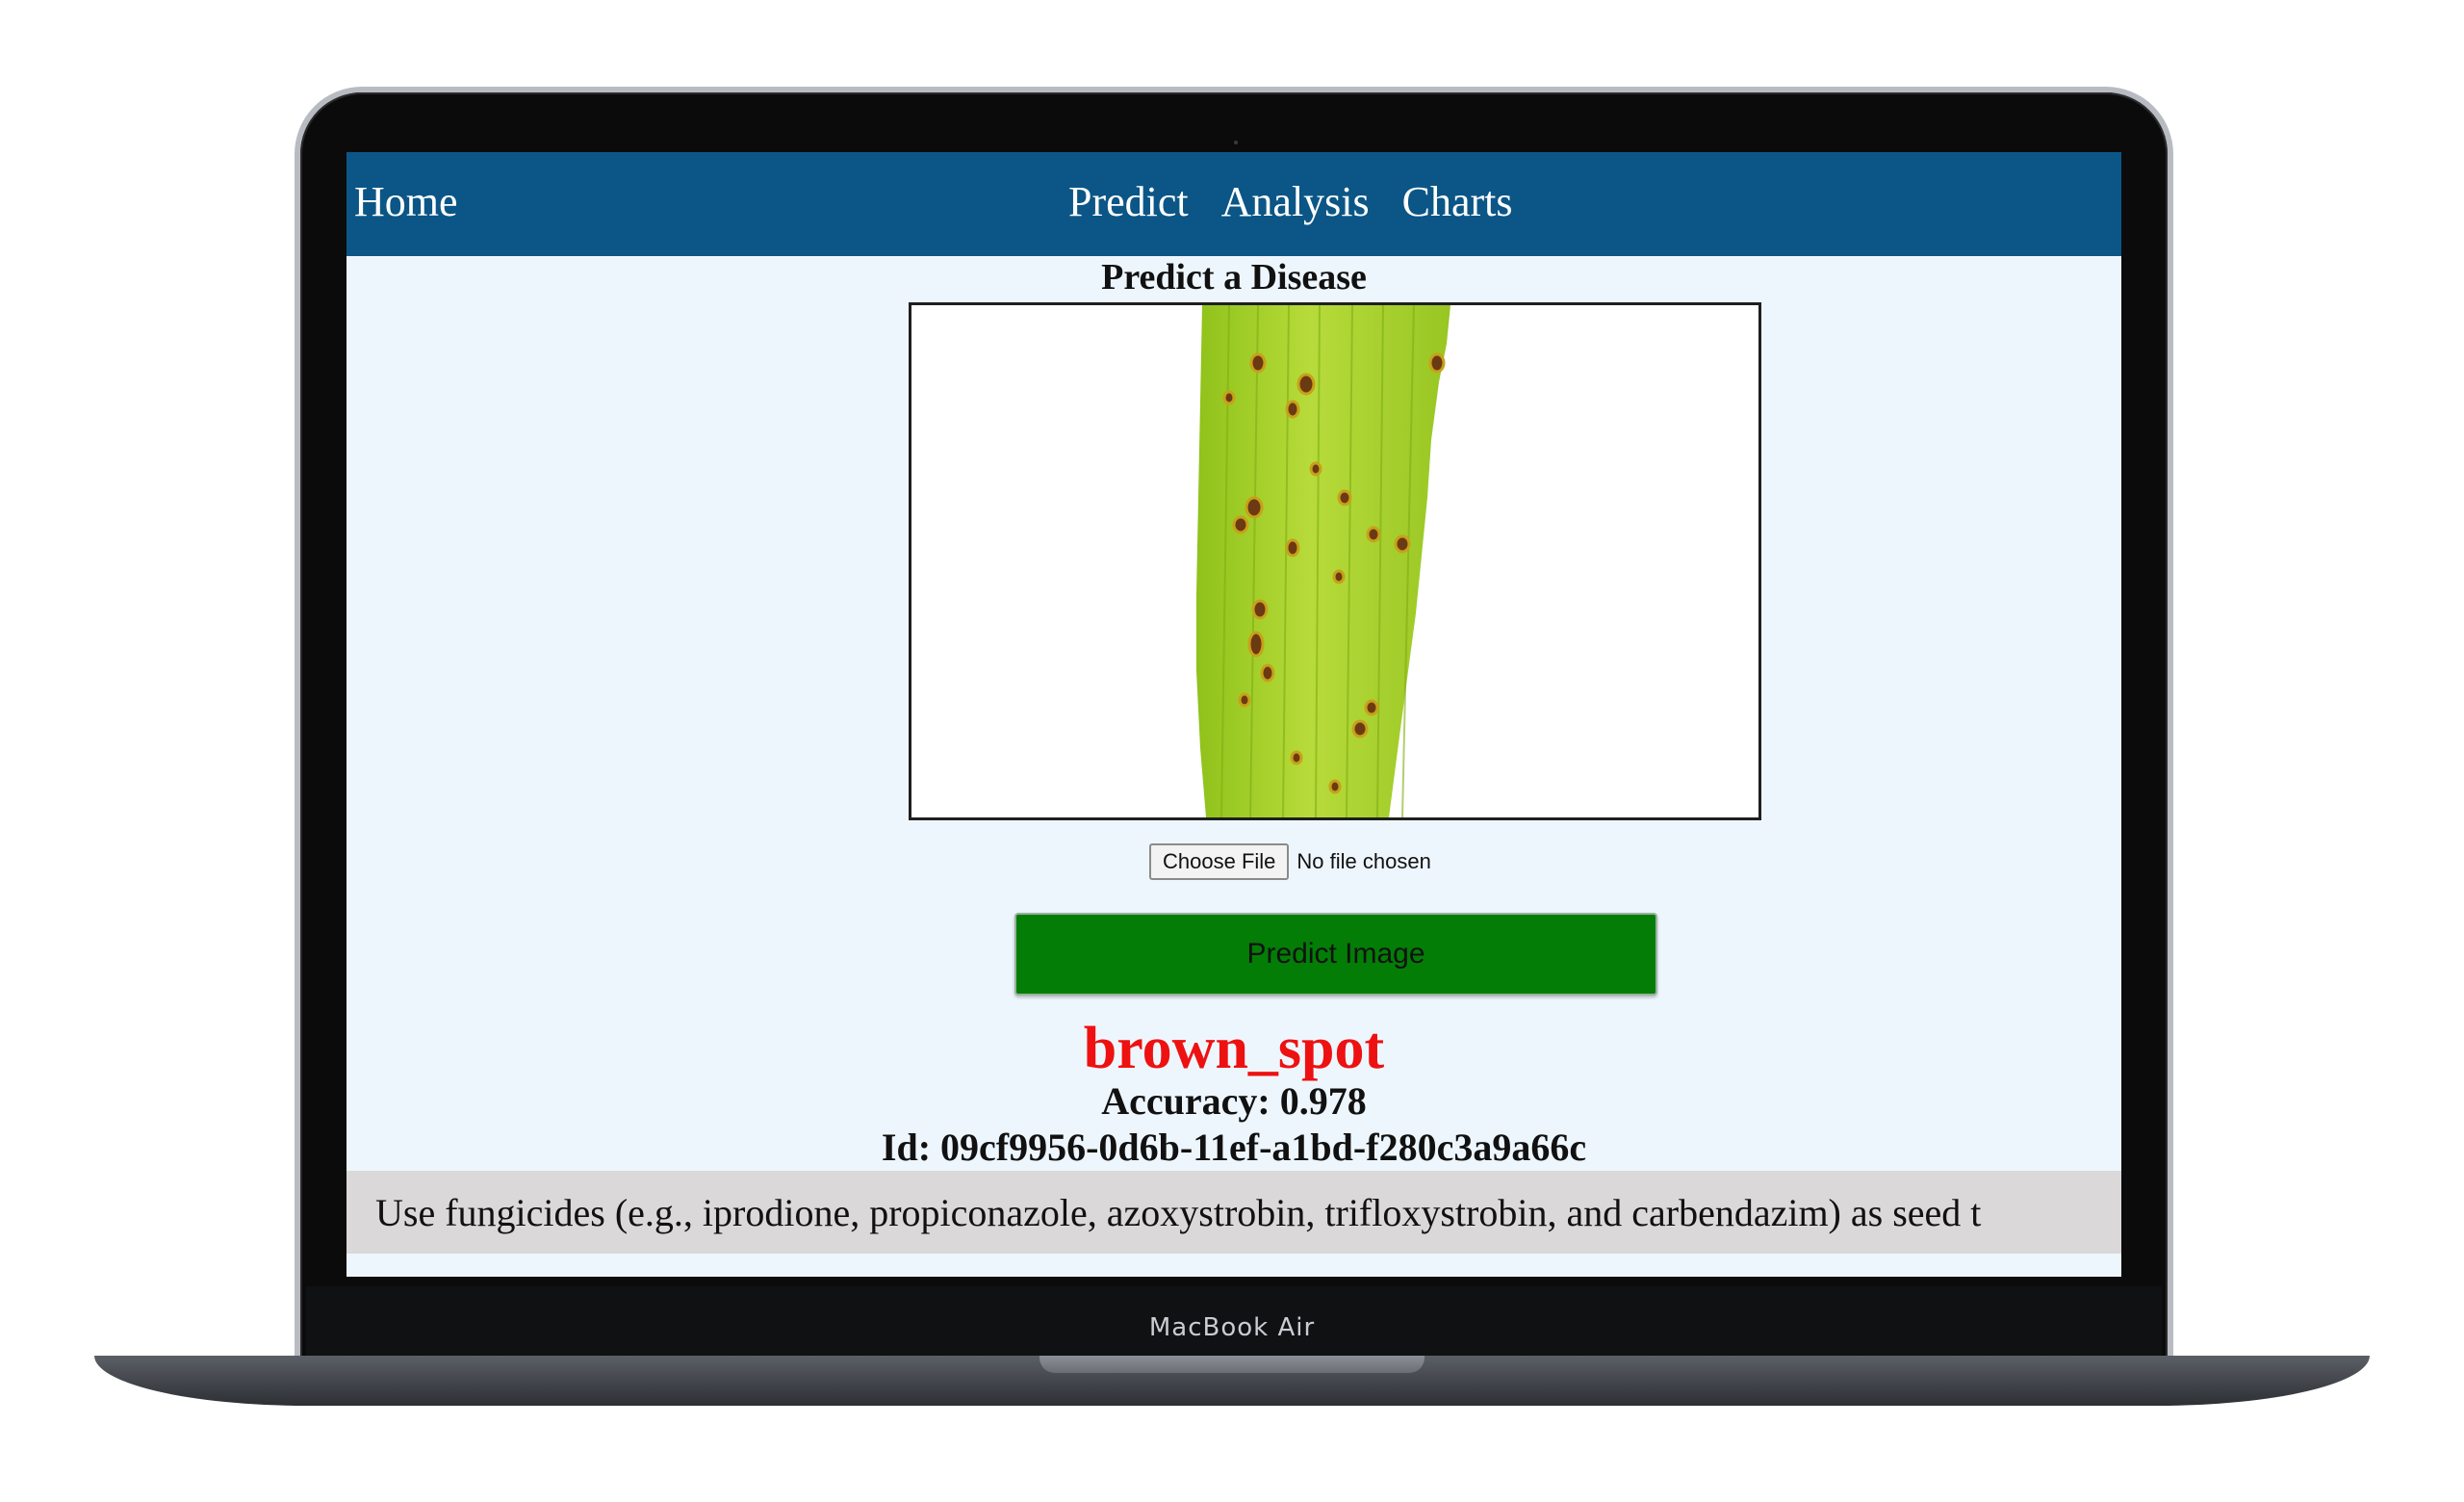 This screenshot has width=2464, height=1502. I want to click on laptop-hinge-notch, so click(1232, 1365).